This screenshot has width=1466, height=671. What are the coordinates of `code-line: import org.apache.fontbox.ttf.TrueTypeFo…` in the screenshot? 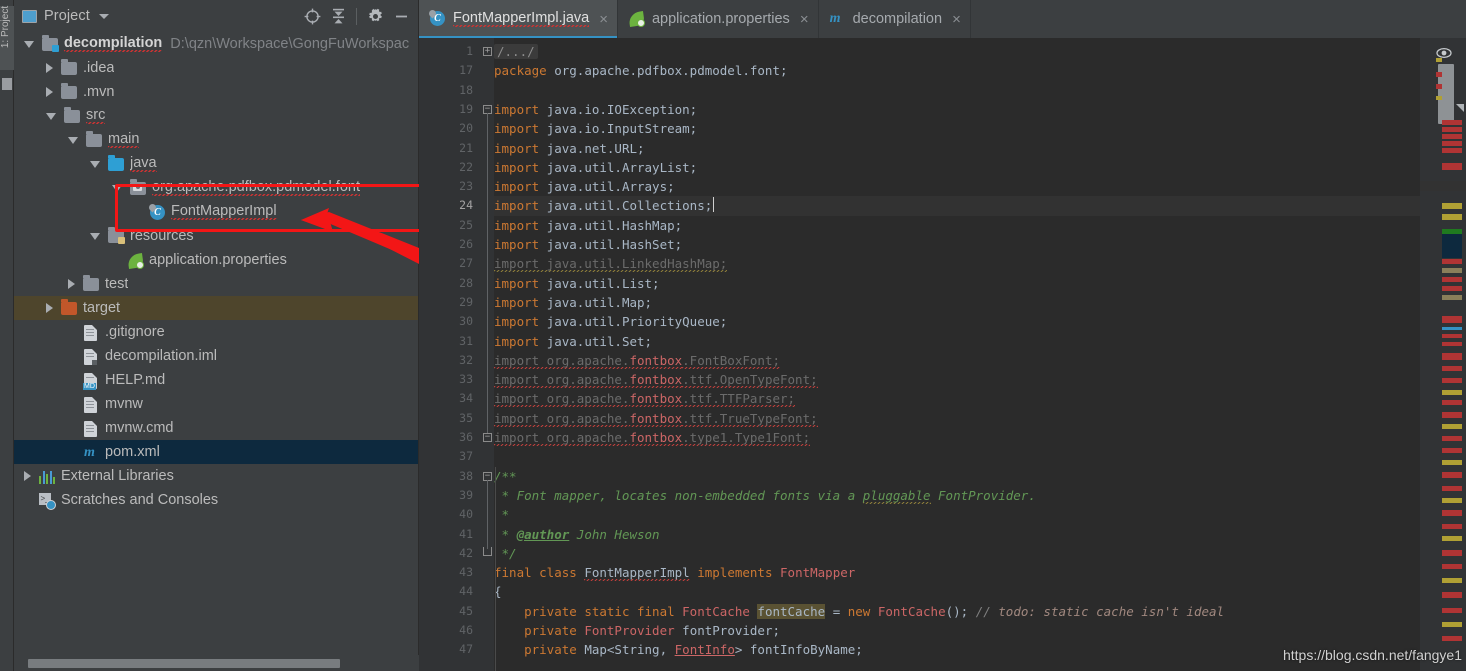 It's located at (957, 418).